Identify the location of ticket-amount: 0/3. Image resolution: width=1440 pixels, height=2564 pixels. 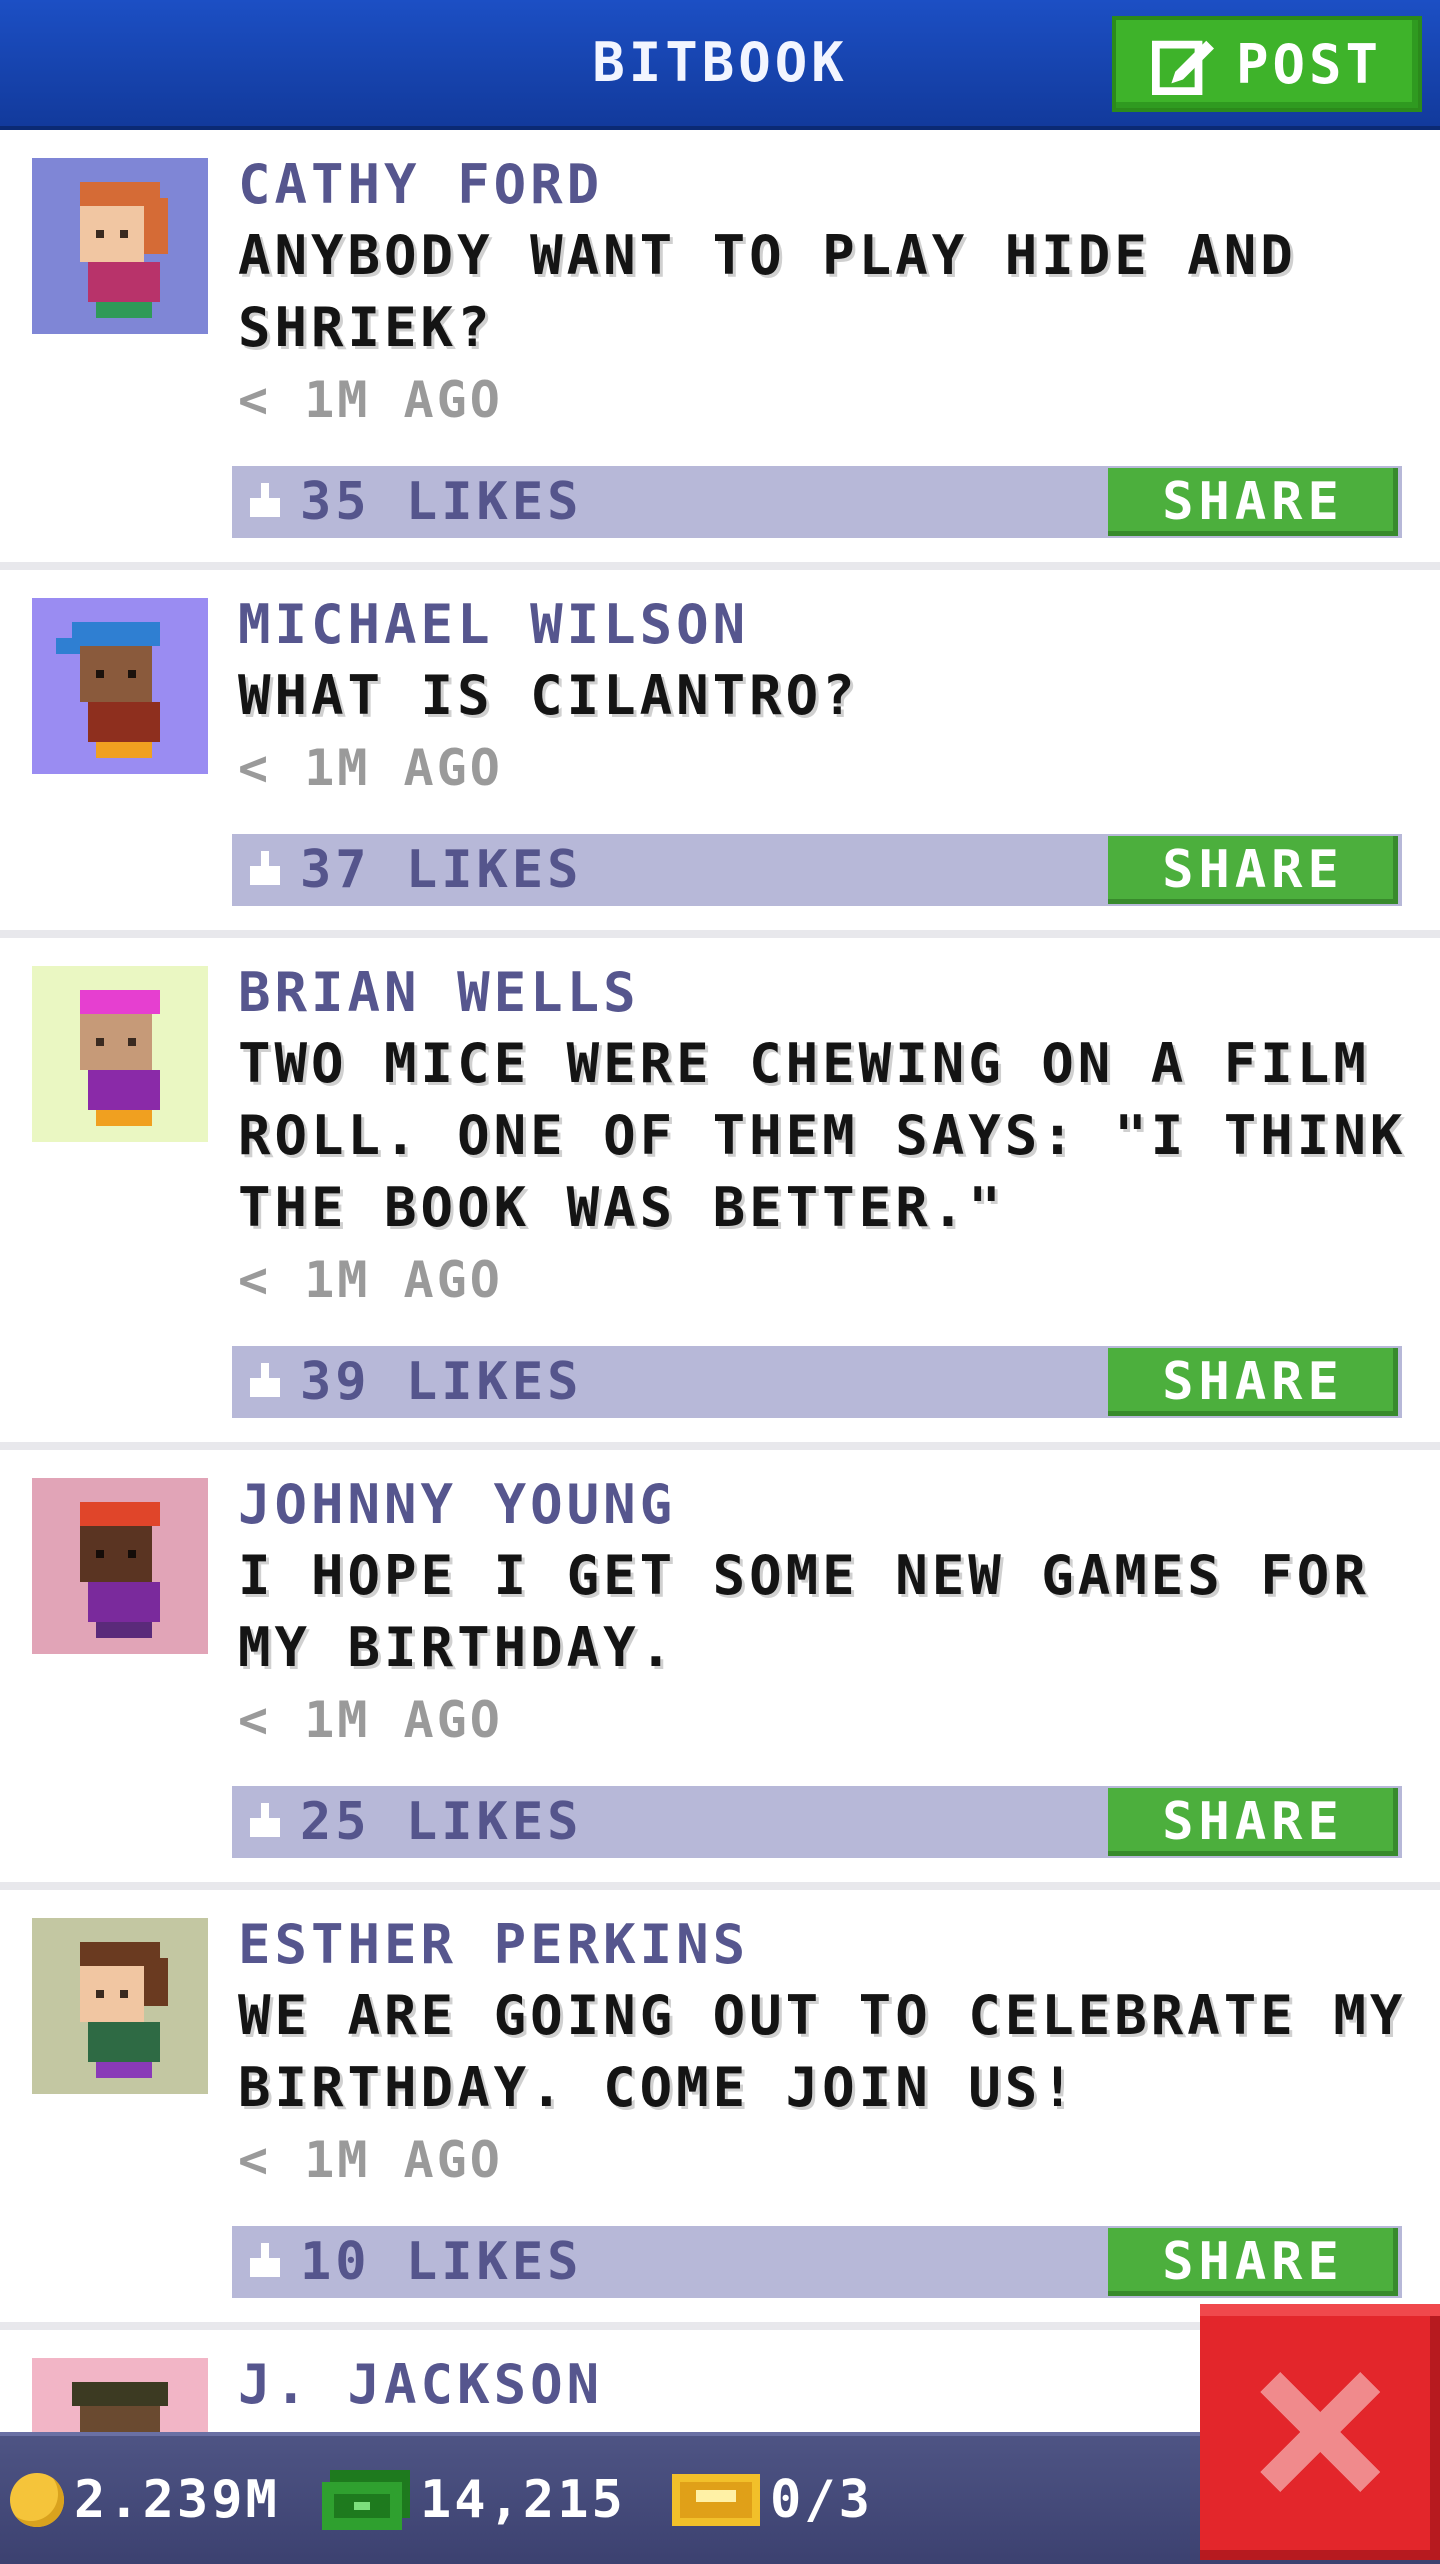
(821, 2500).